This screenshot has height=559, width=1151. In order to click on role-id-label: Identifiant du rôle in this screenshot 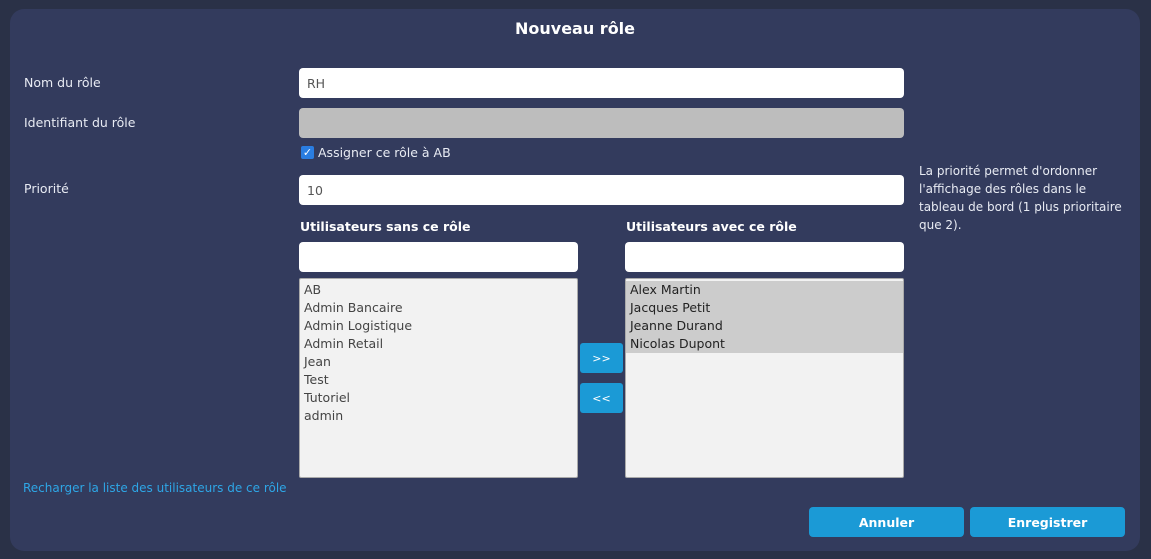, I will do `click(80, 122)`.